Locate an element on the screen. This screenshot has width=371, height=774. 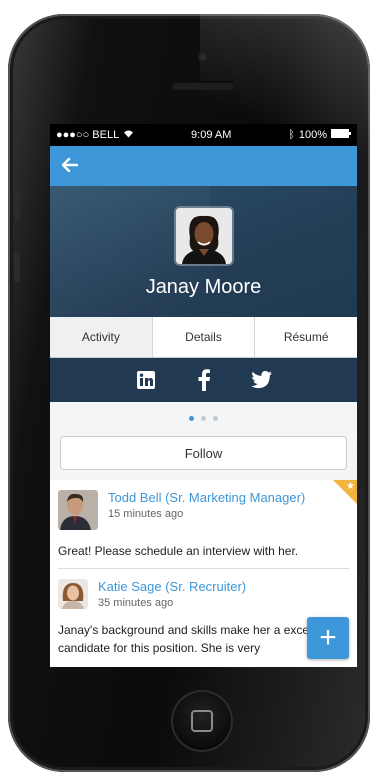
twitter-icon is located at coordinates (261, 380).